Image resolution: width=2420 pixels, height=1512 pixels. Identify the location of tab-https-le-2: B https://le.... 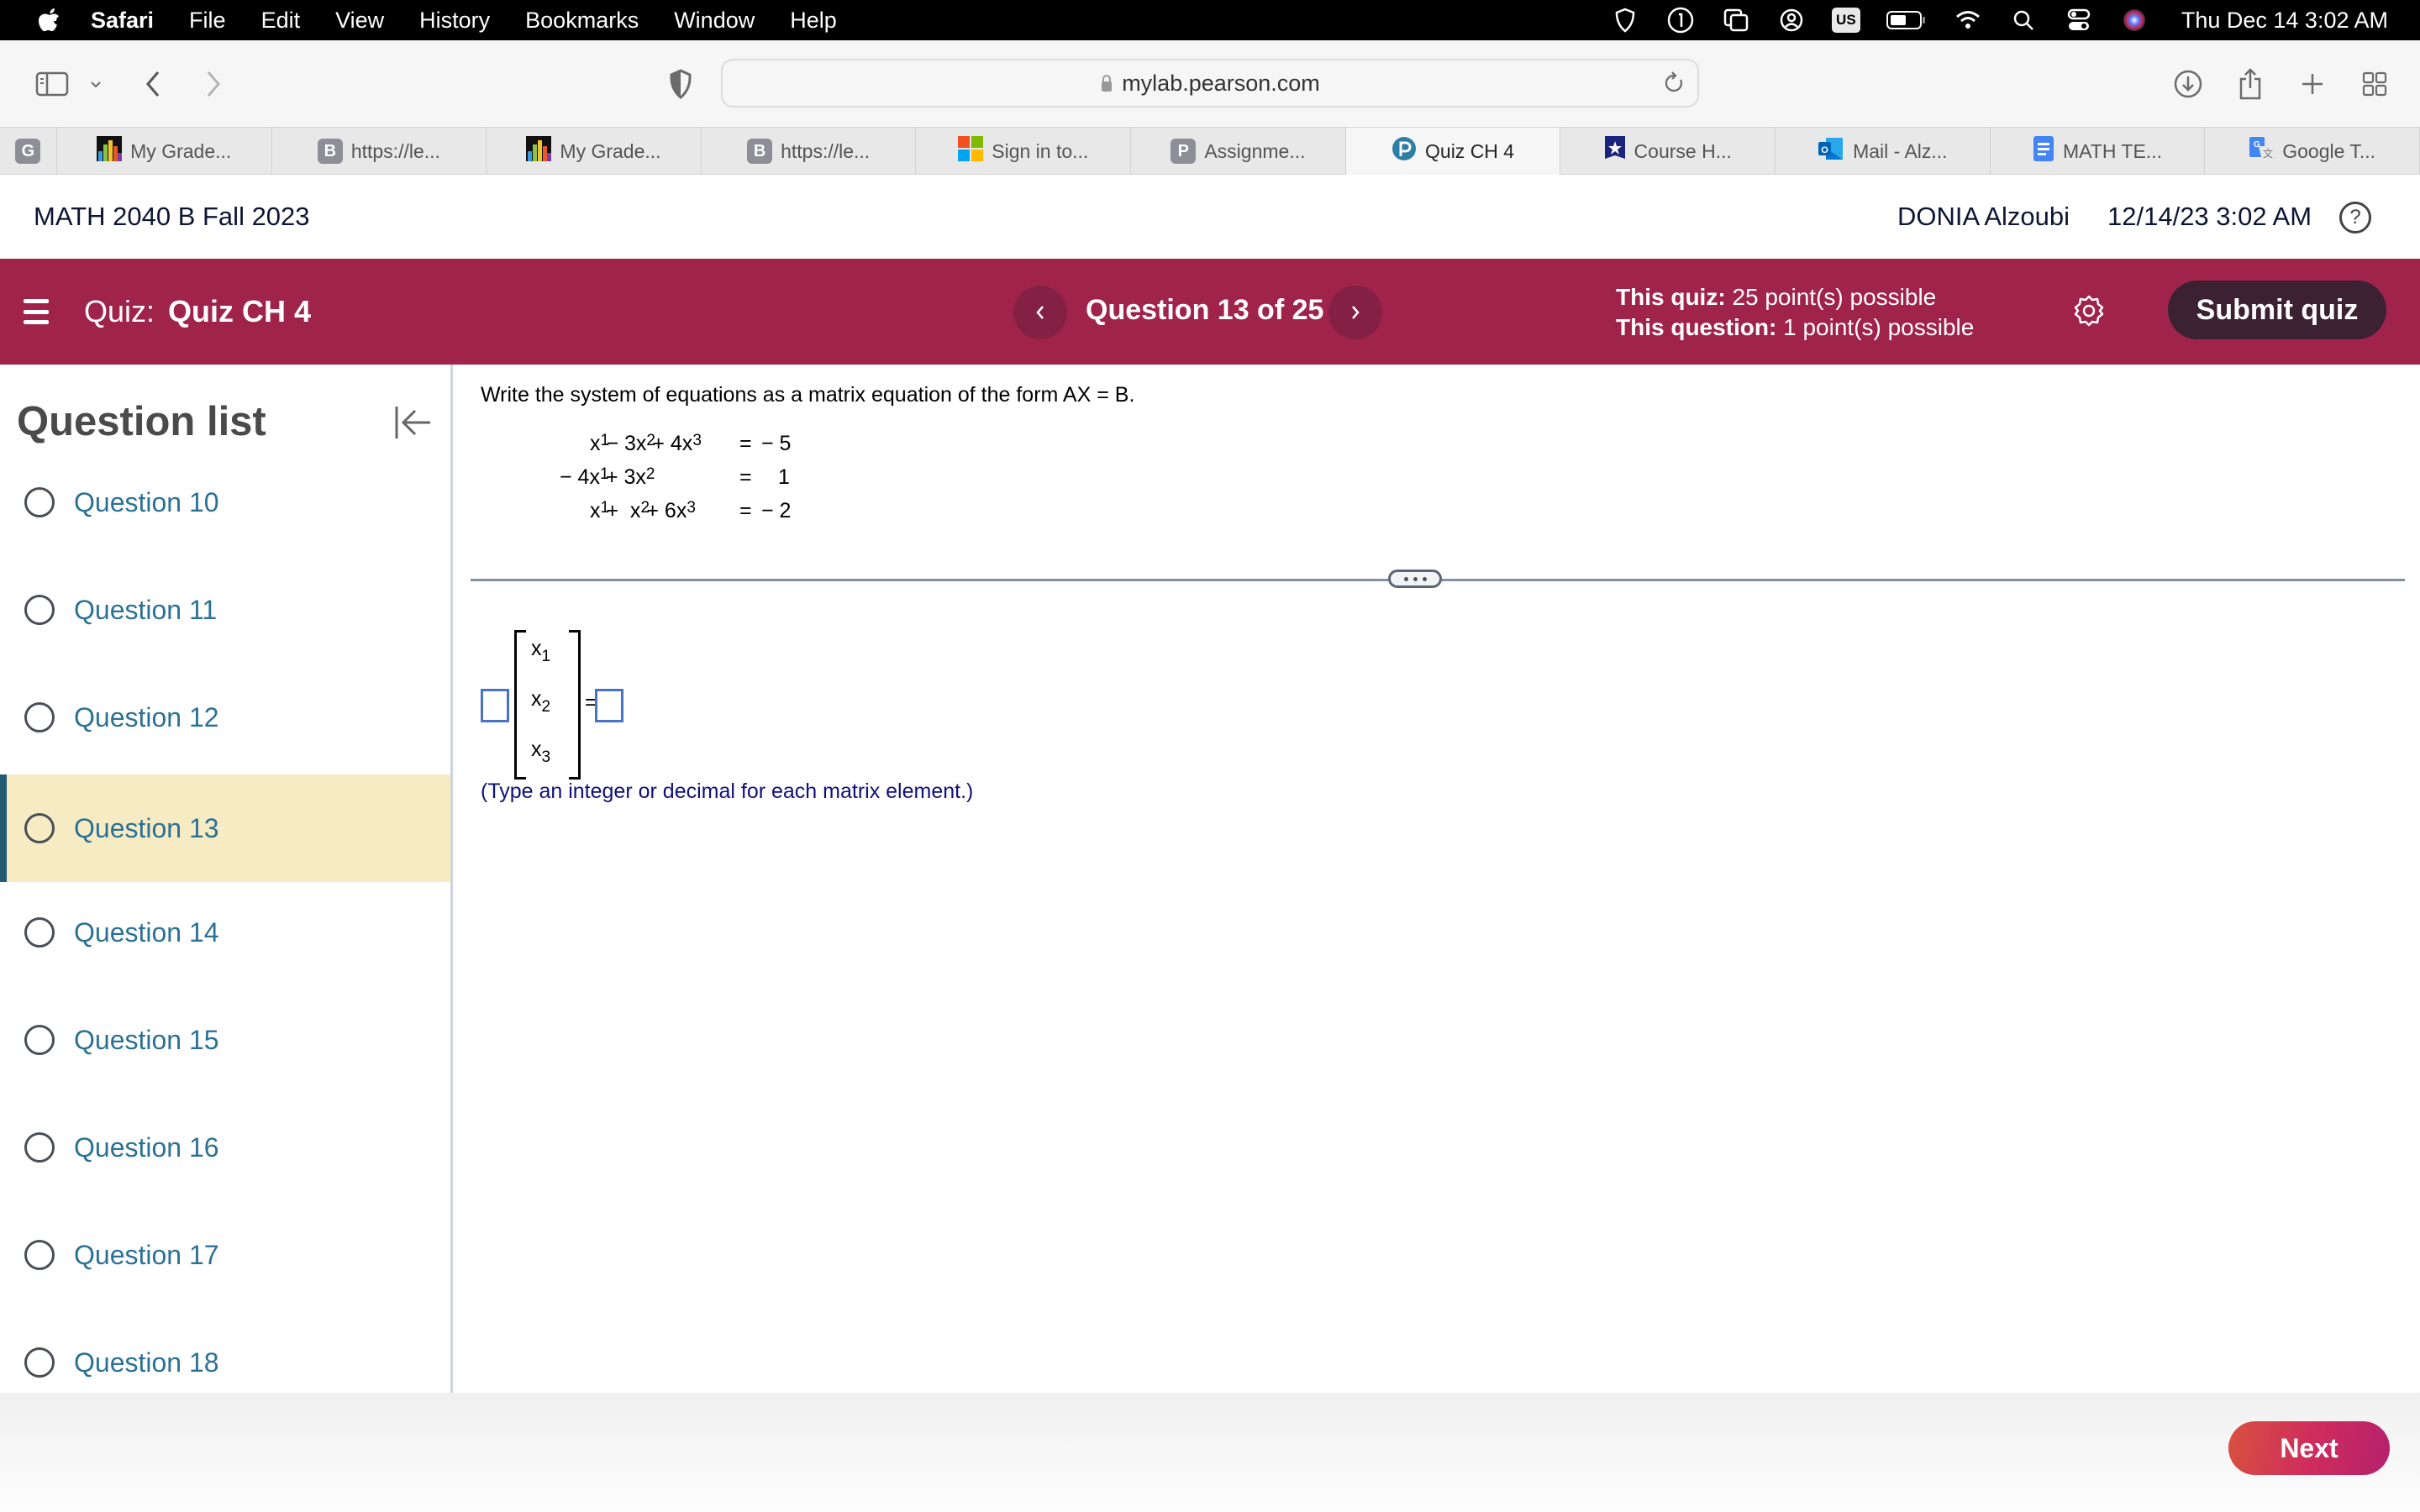
(810, 151).